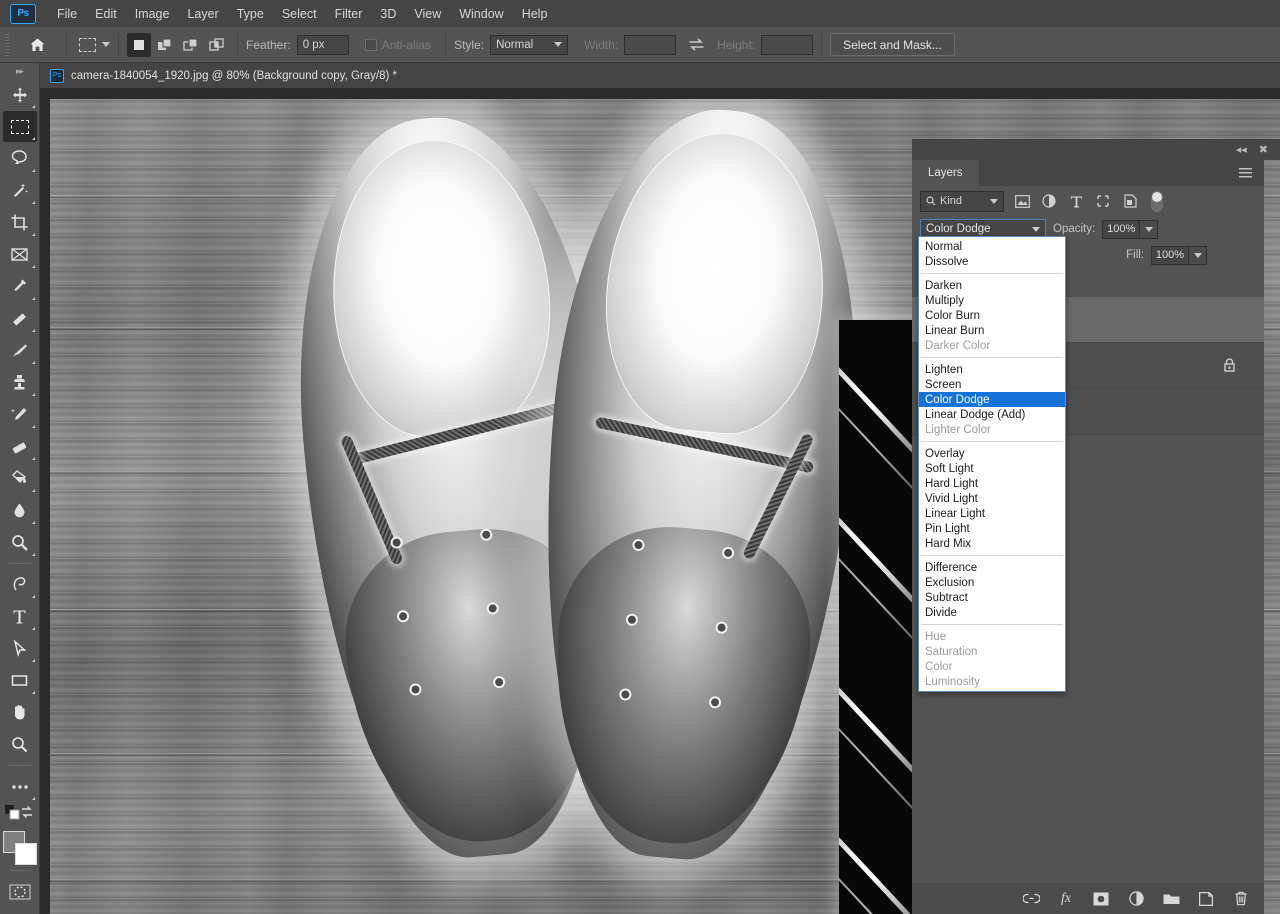  I want to click on gradient-tool, so click(20, 478).